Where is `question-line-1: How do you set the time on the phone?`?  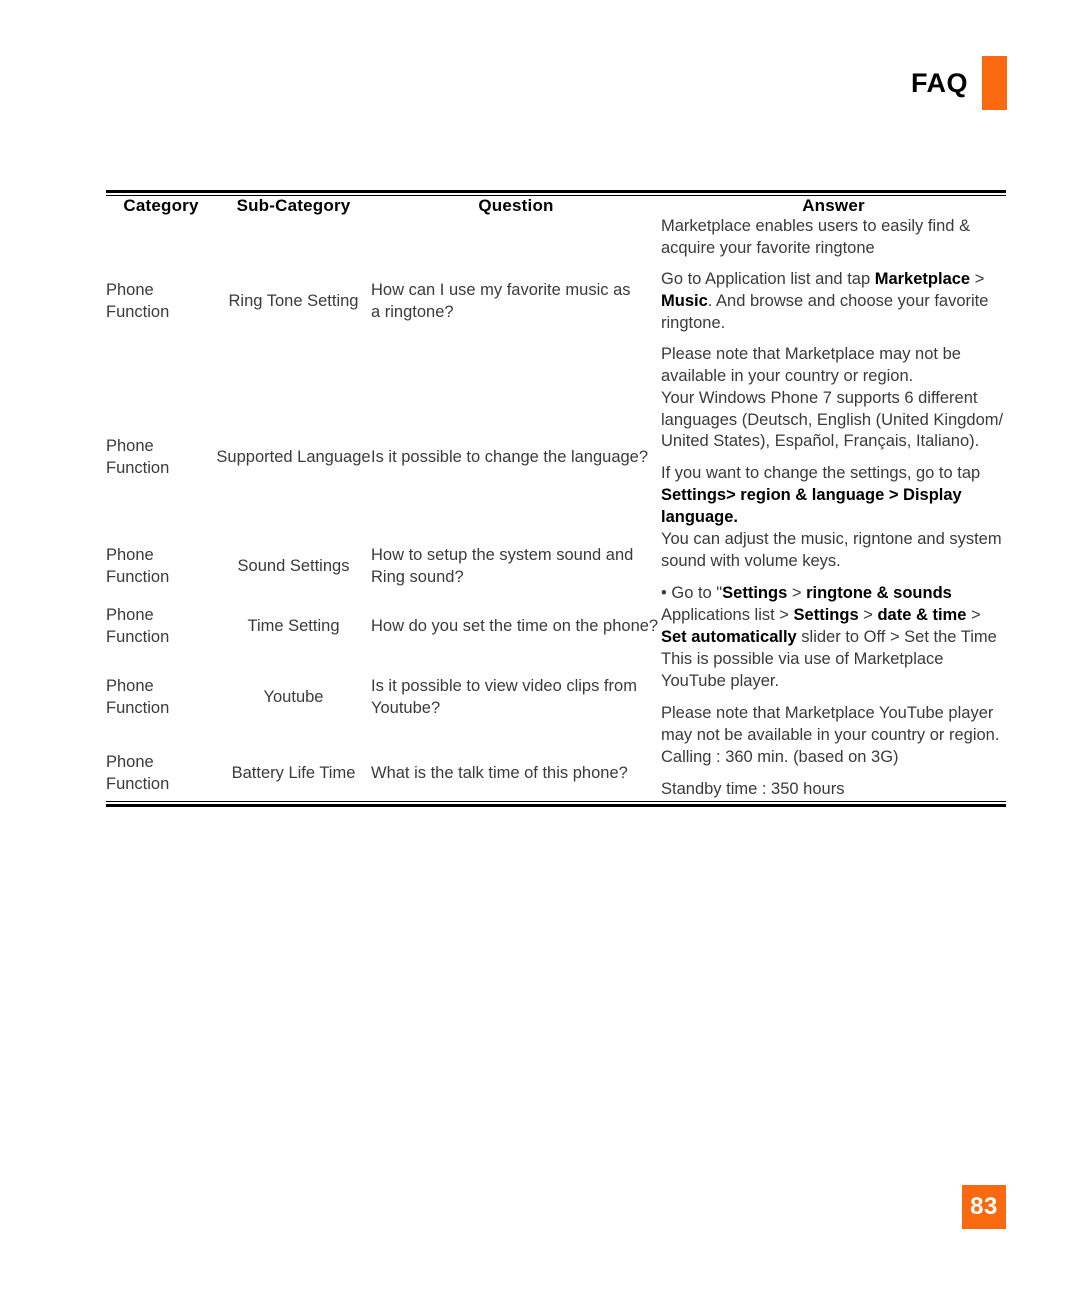 question-line-1: How do you set the time on the phone? is located at coordinates (515, 625).